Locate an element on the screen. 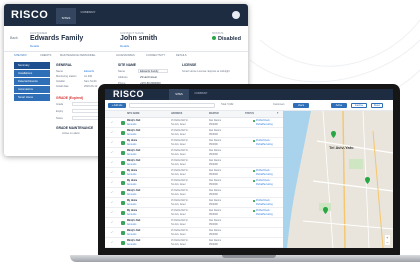  sidebar-item-summary: Summary is located at coordinates (32, 65).